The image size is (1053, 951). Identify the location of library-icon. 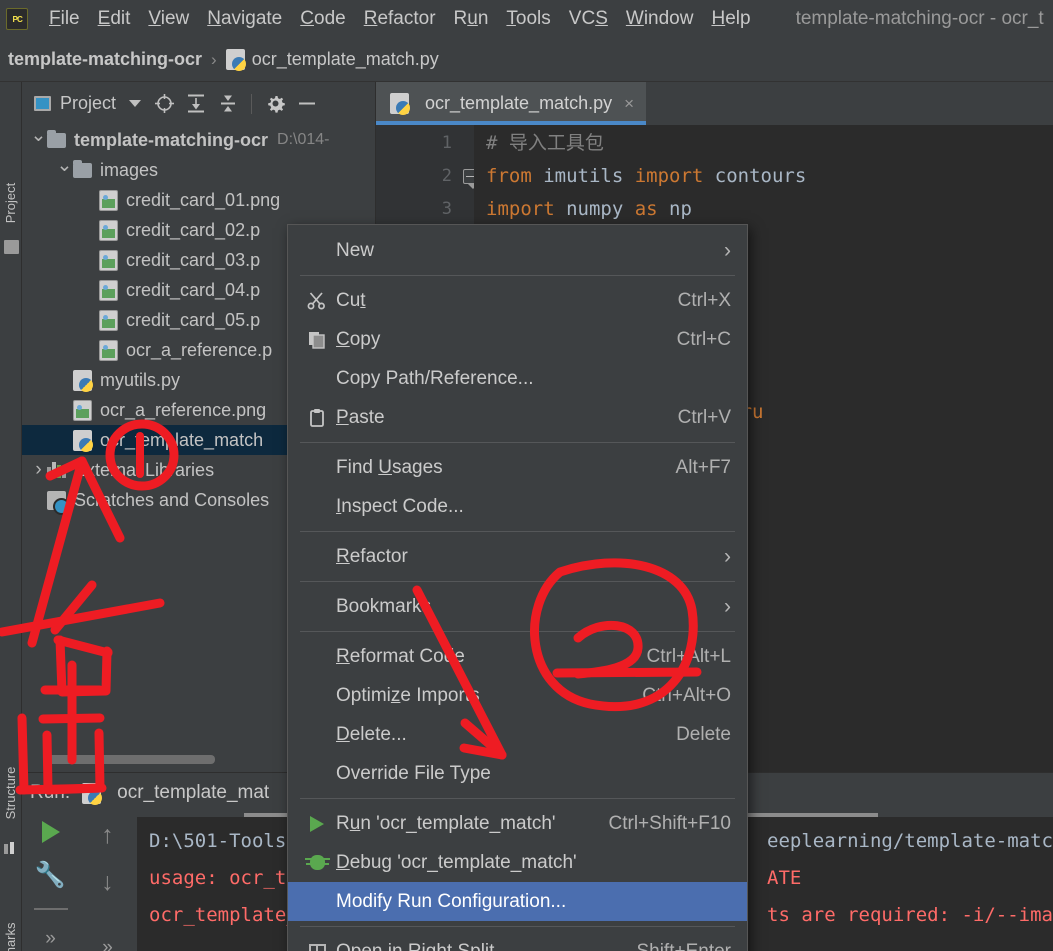
(56, 470).